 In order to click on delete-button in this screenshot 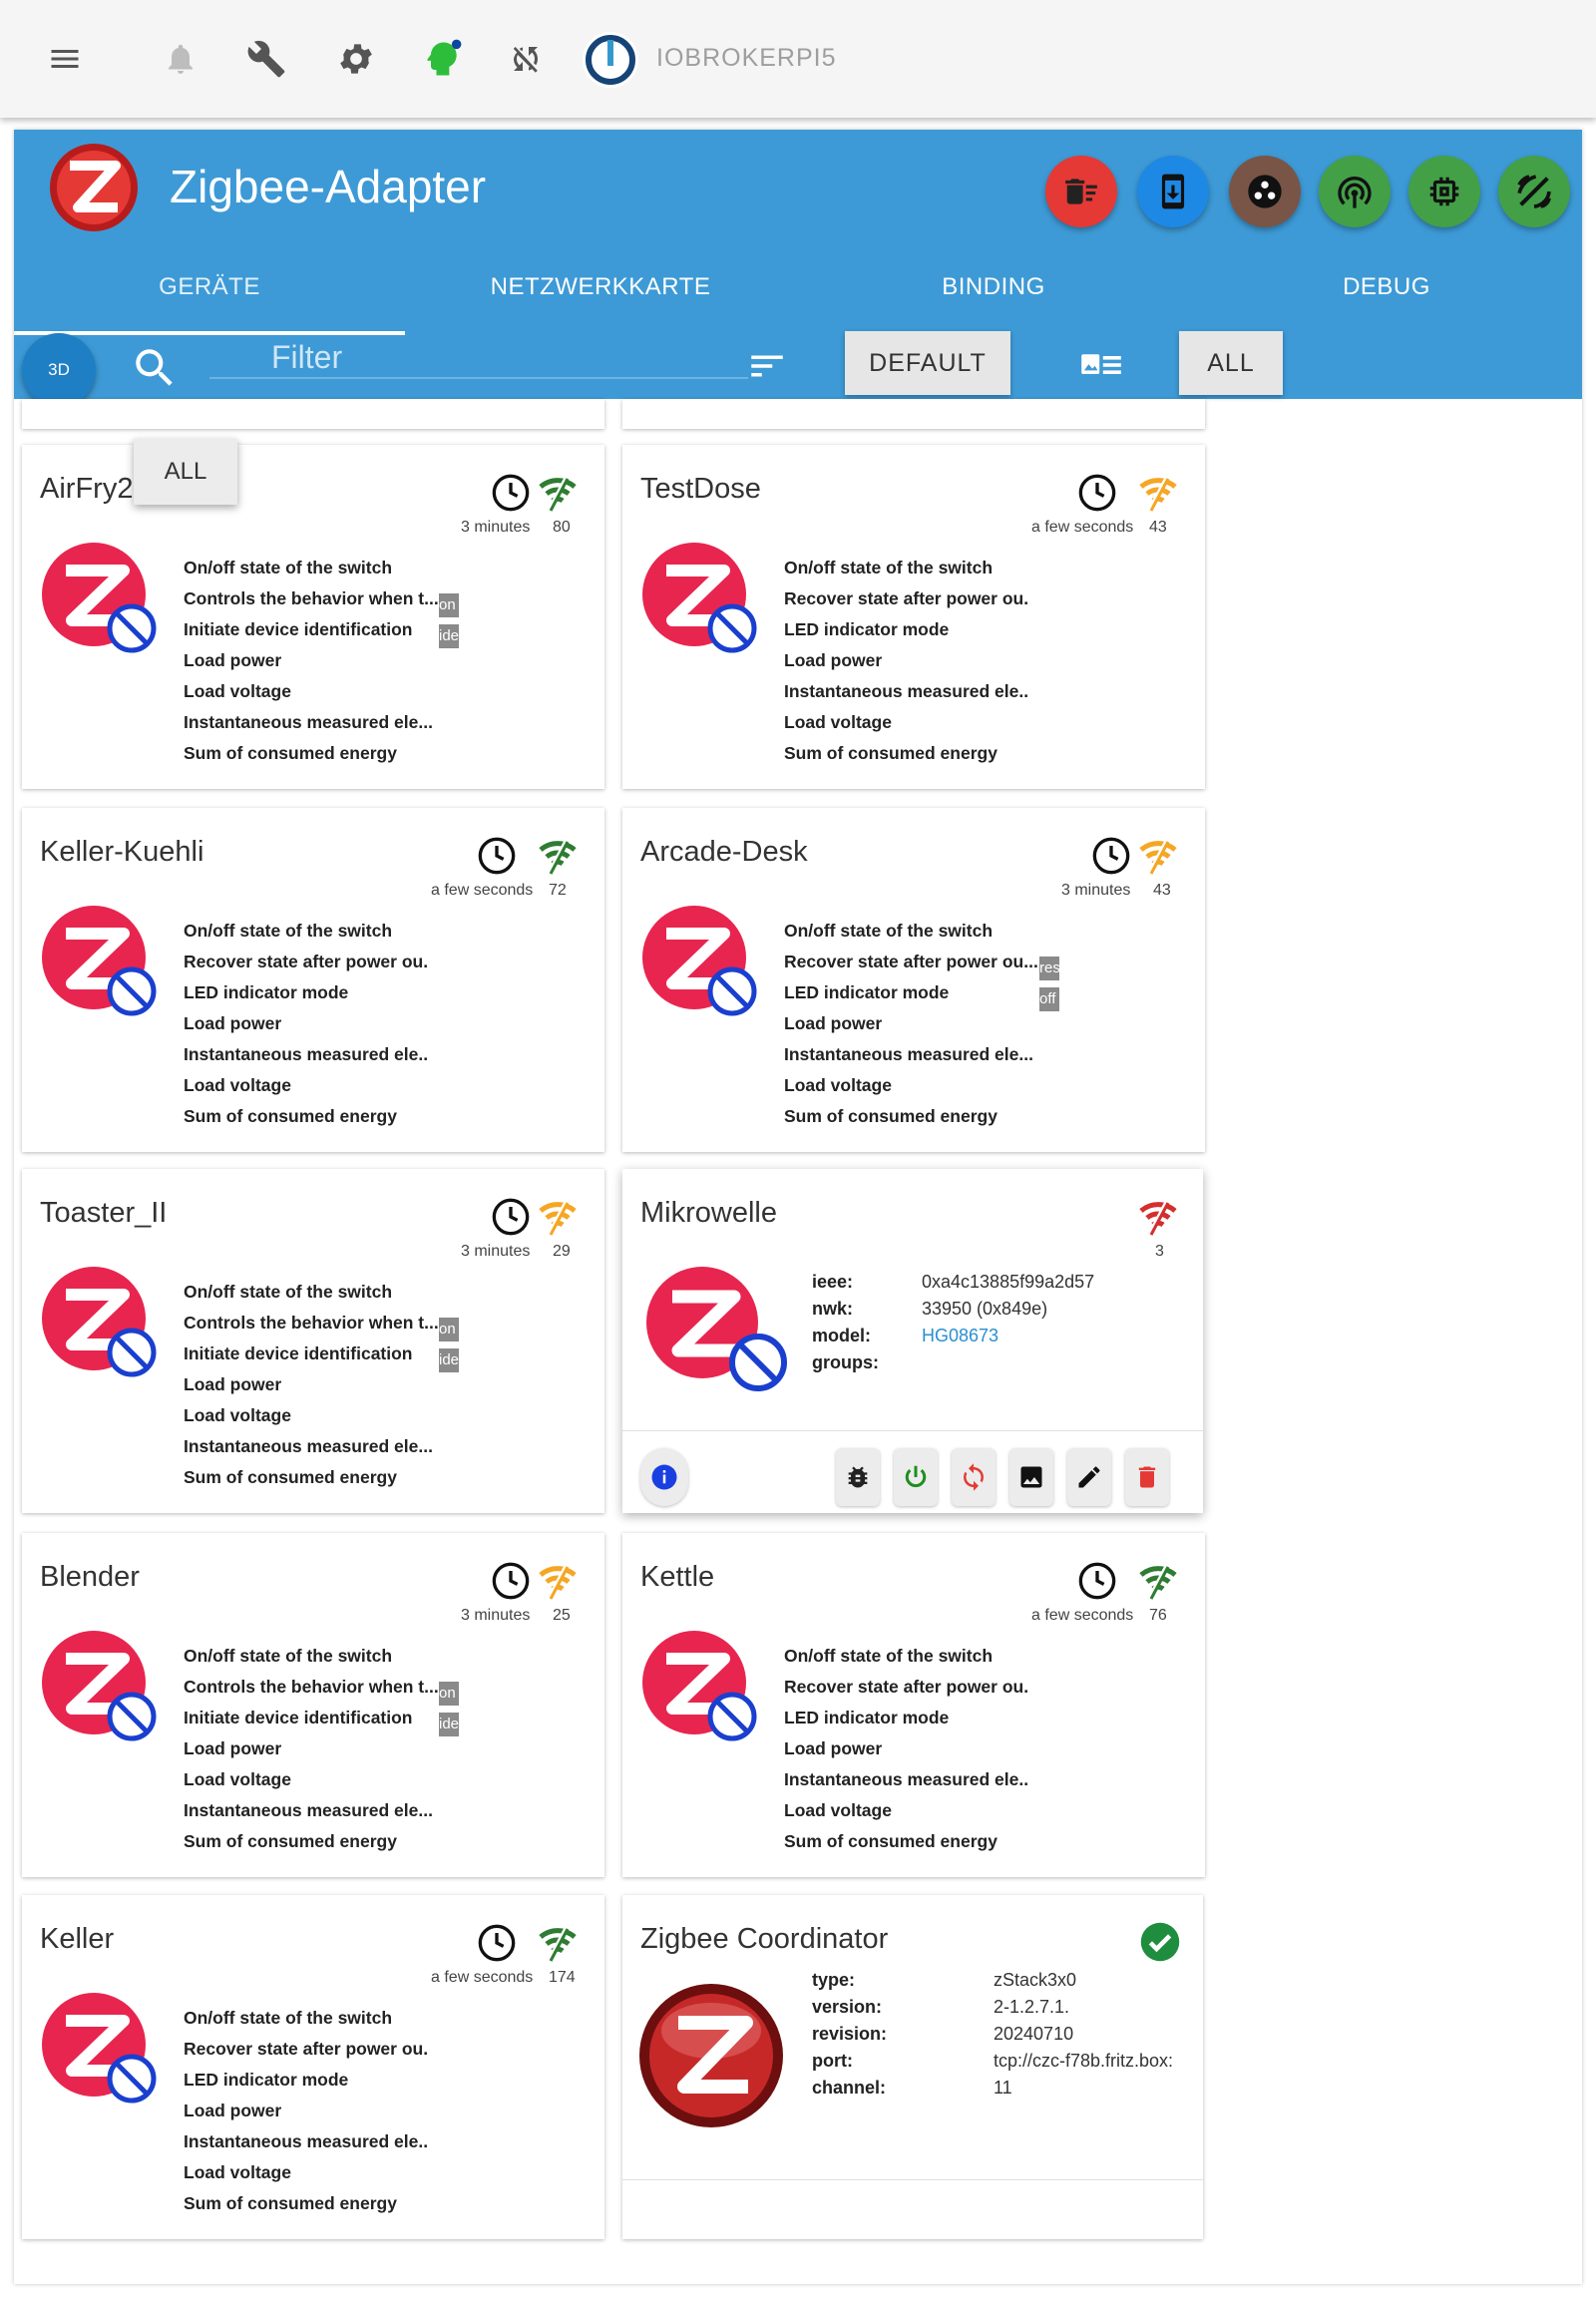, I will do `click(1147, 1477)`.